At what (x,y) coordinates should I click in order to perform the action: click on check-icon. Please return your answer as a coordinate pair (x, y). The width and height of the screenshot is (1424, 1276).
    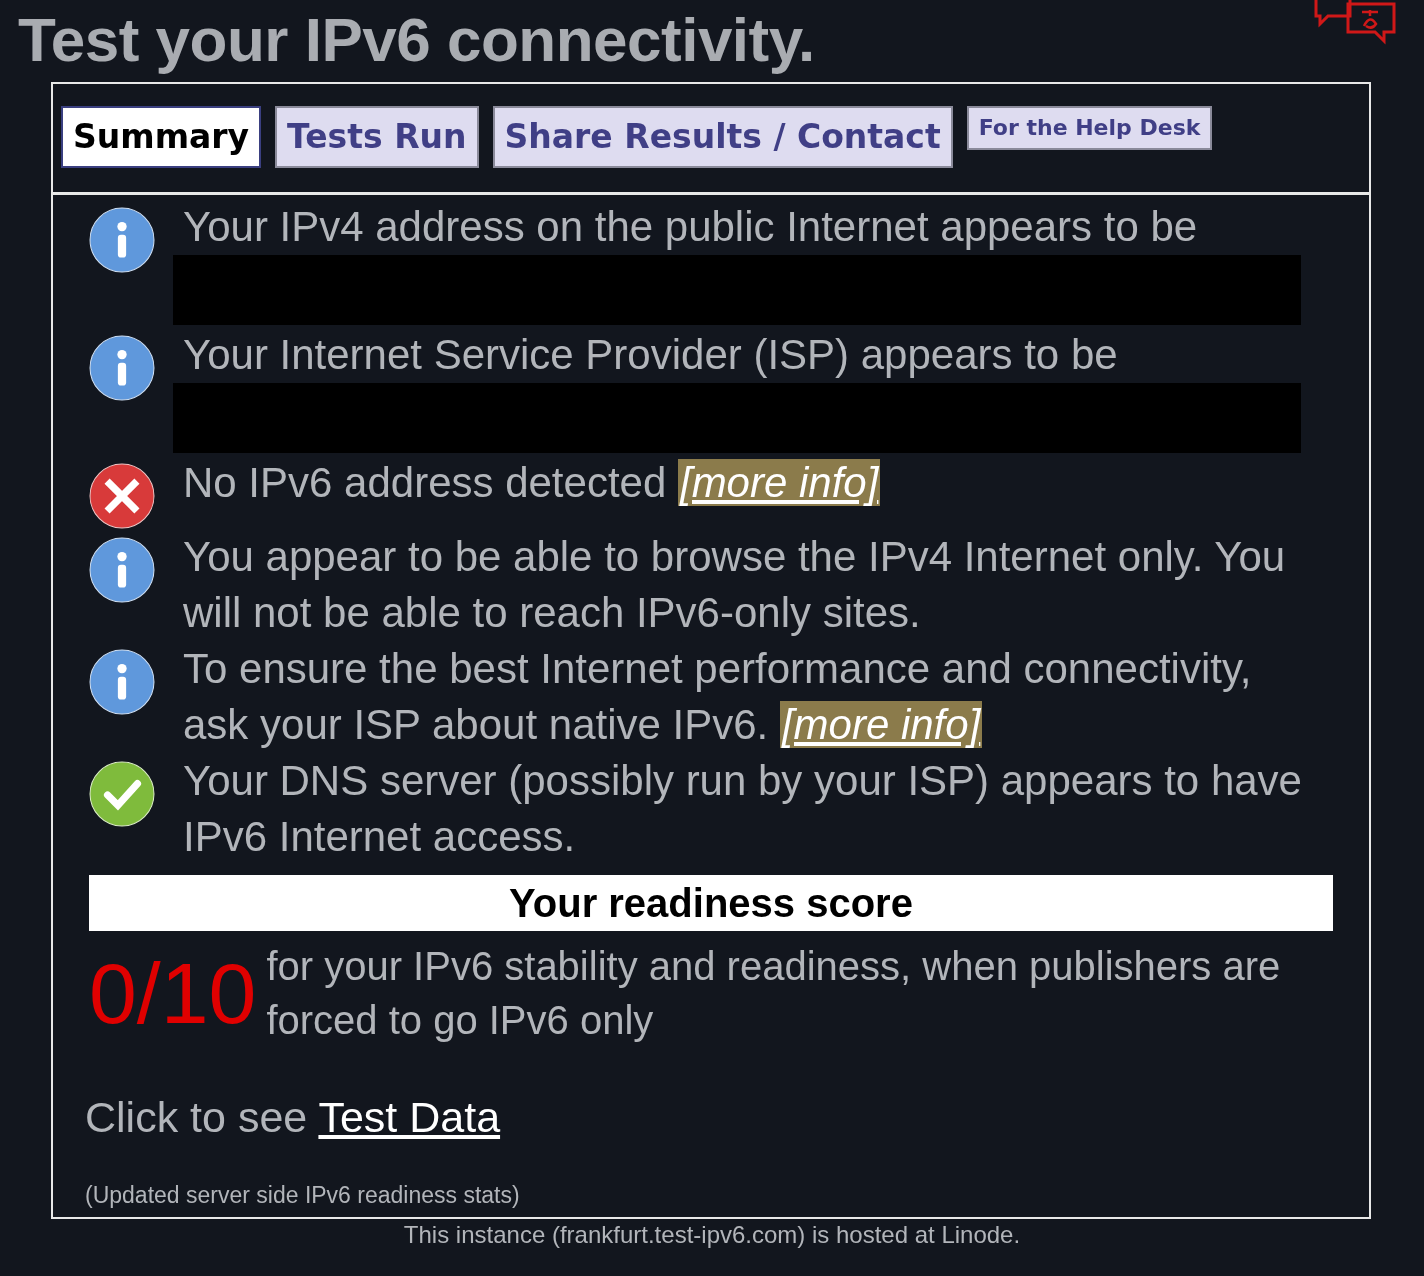
    Looking at the image, I should click on (122, 794).